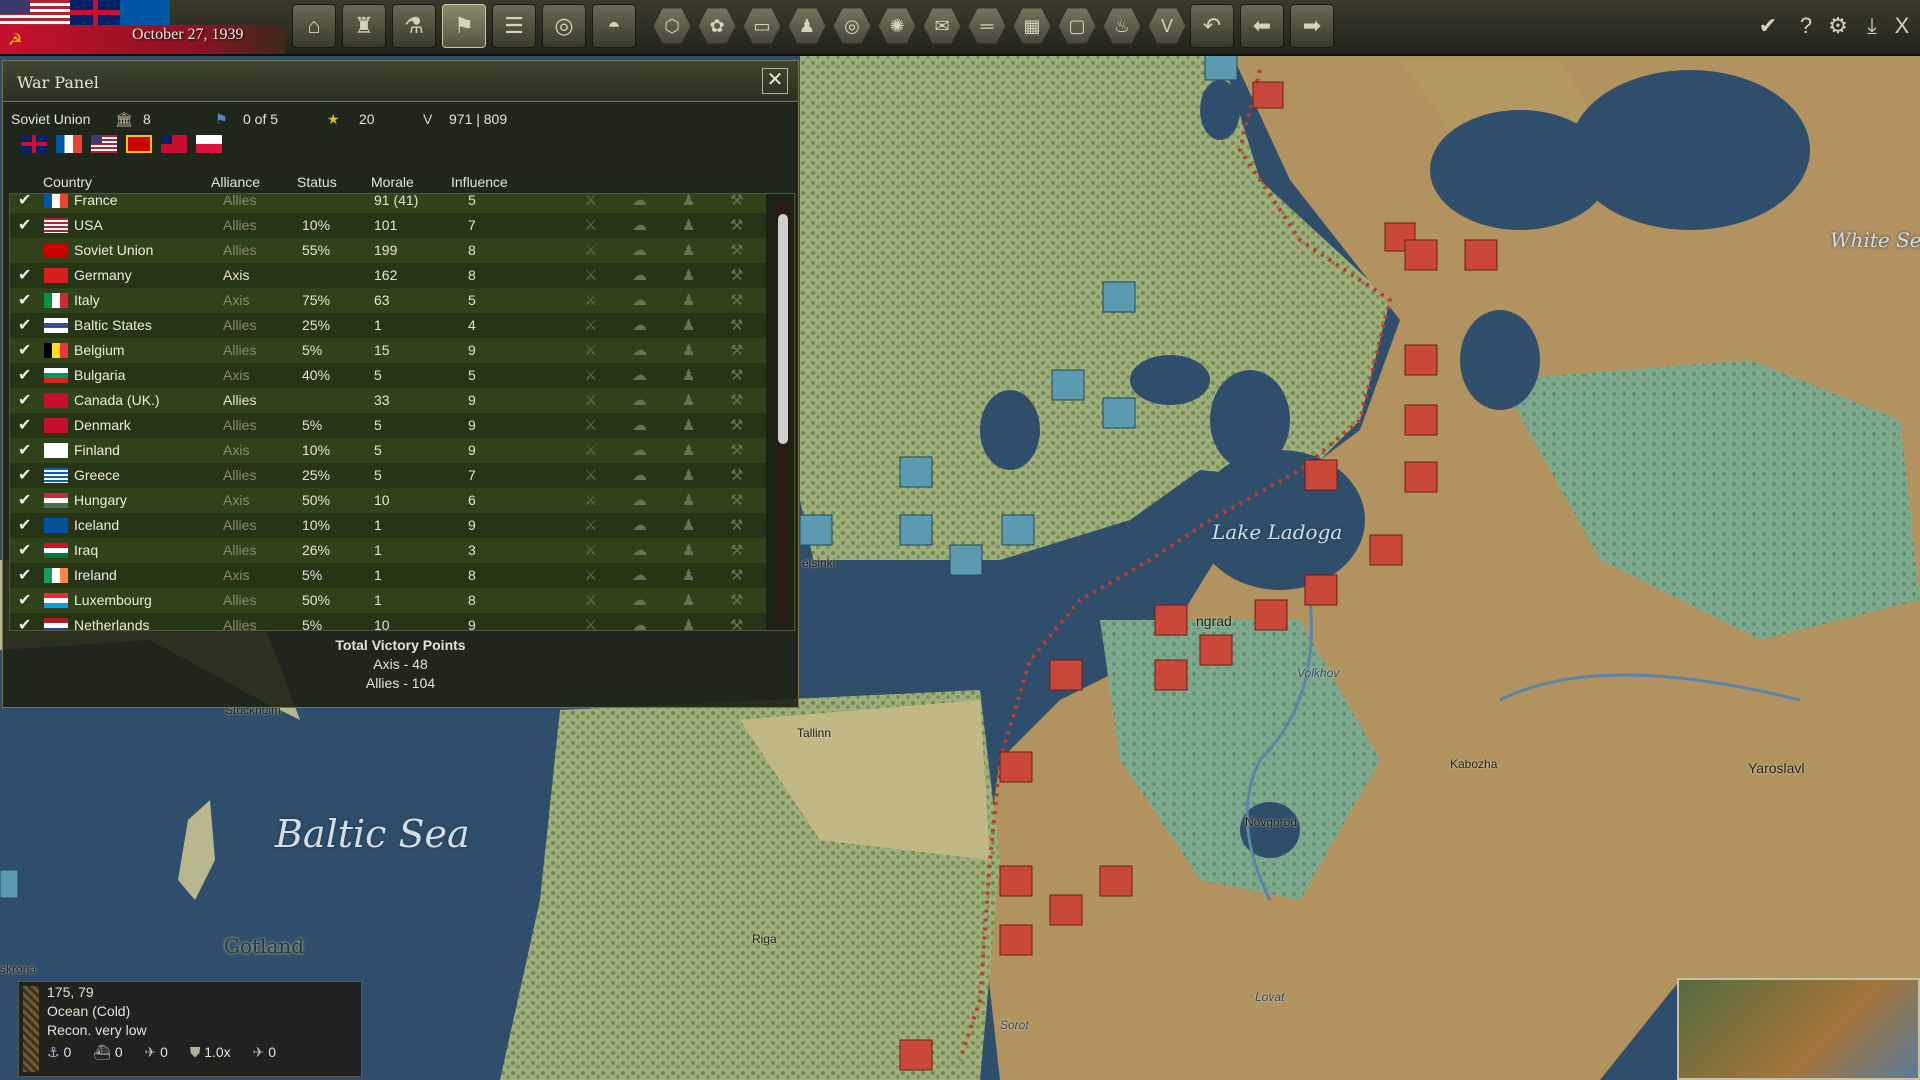 This screenshot has height=1080, width=1920. Describe the element at coordinates (388, 203) in the screenshot. I see `table-row: ✔ France Allies 91 (41) 5 ⚔ ☁ ♟ ⚒` at that location.